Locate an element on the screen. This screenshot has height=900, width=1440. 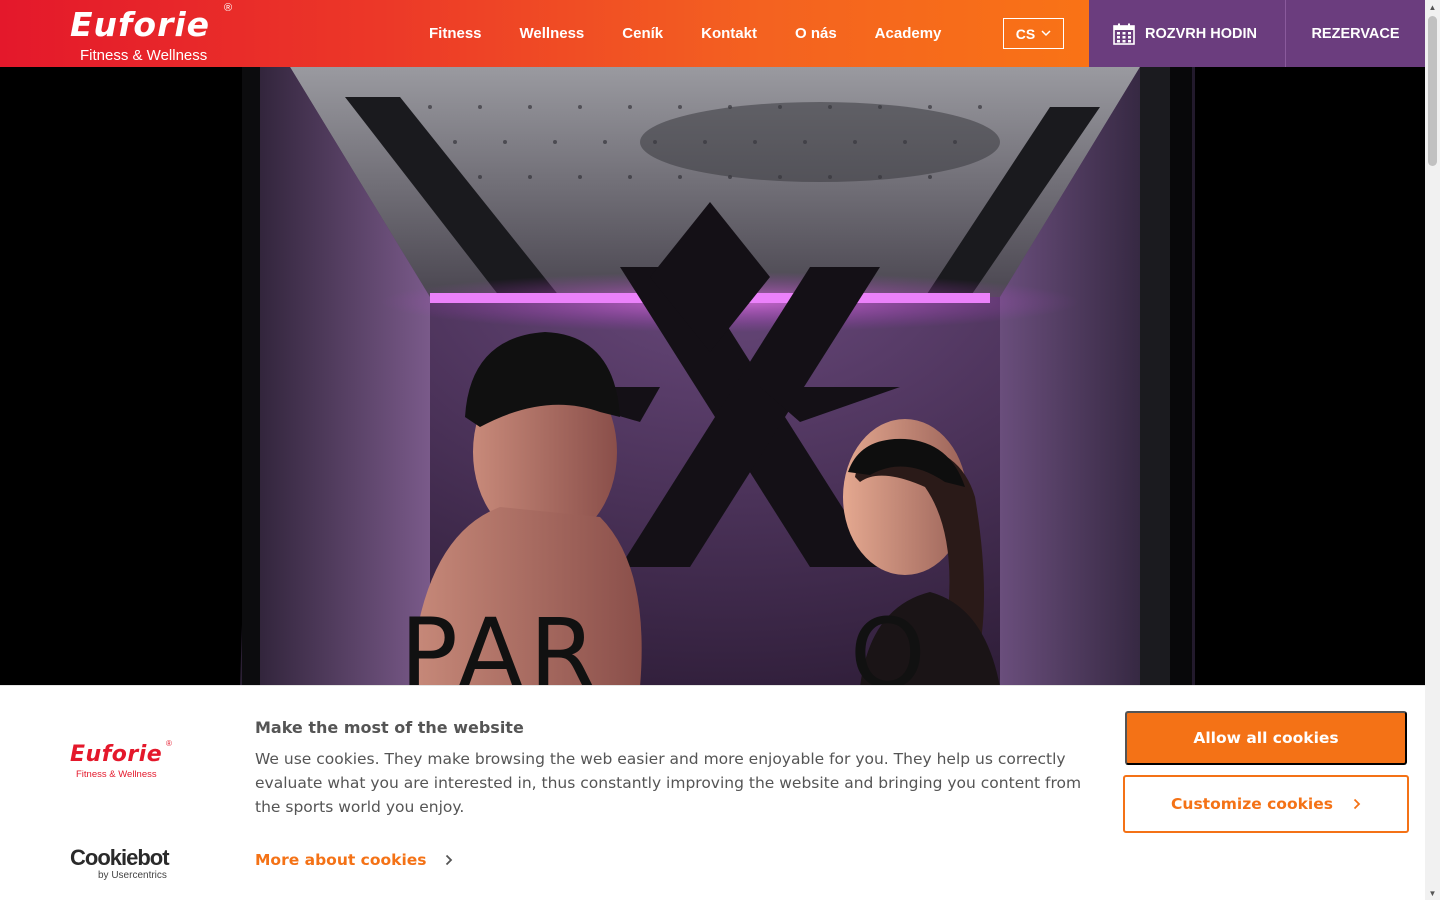
scroll-down-arrow-icon: ▼ is located at coordinates (1432, 893).